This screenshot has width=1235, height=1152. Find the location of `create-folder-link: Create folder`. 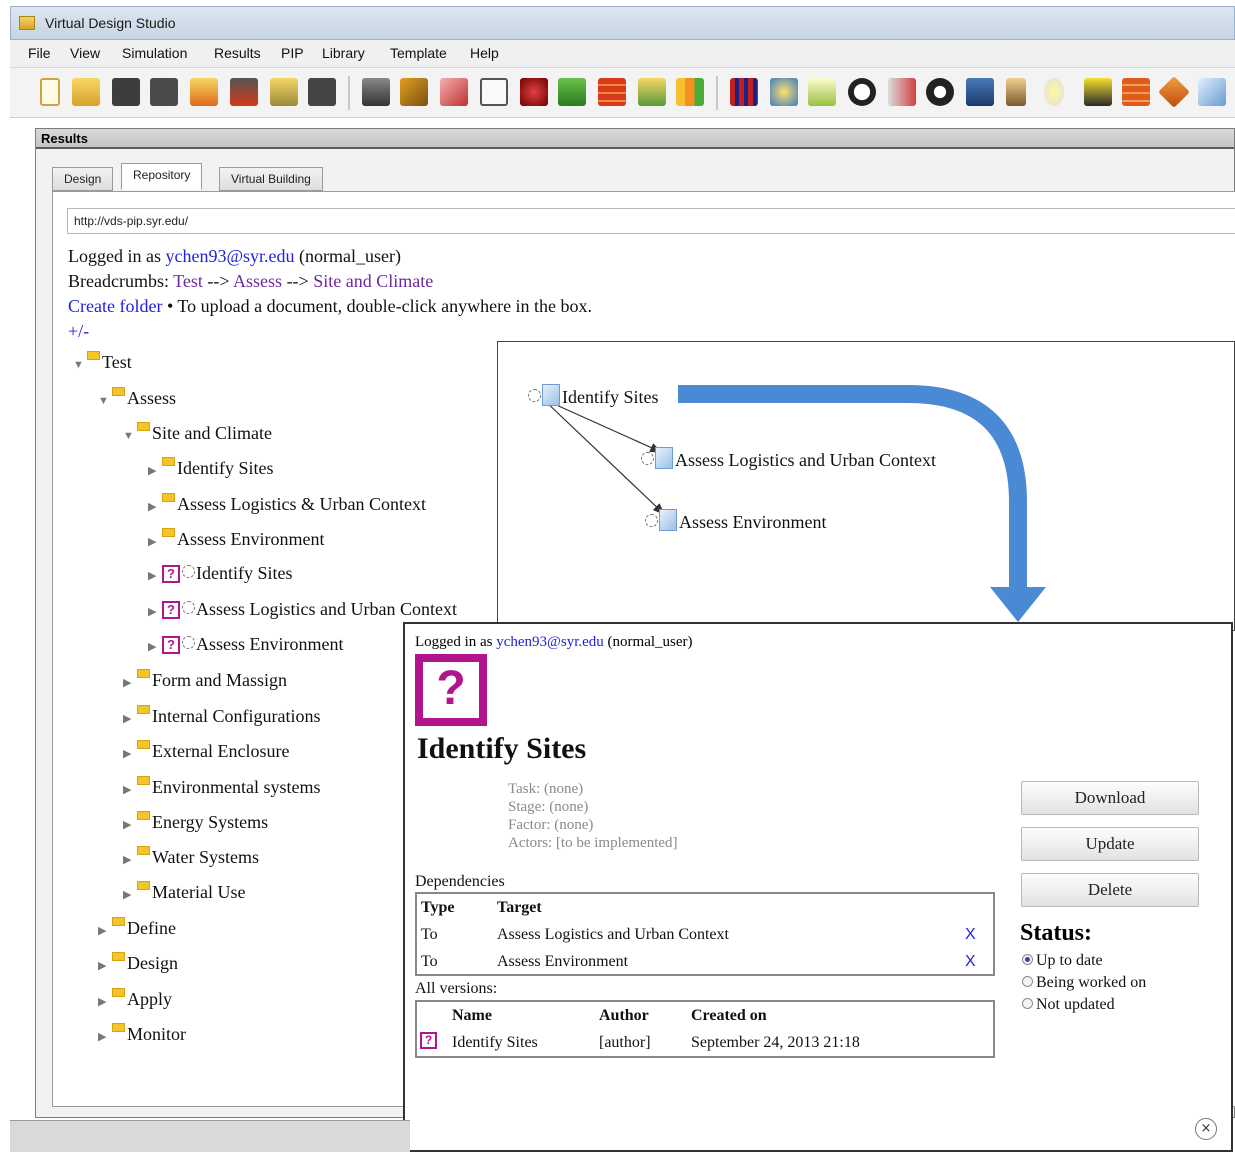

create-folder-link: Create folder is located at coordinates (115, 306).